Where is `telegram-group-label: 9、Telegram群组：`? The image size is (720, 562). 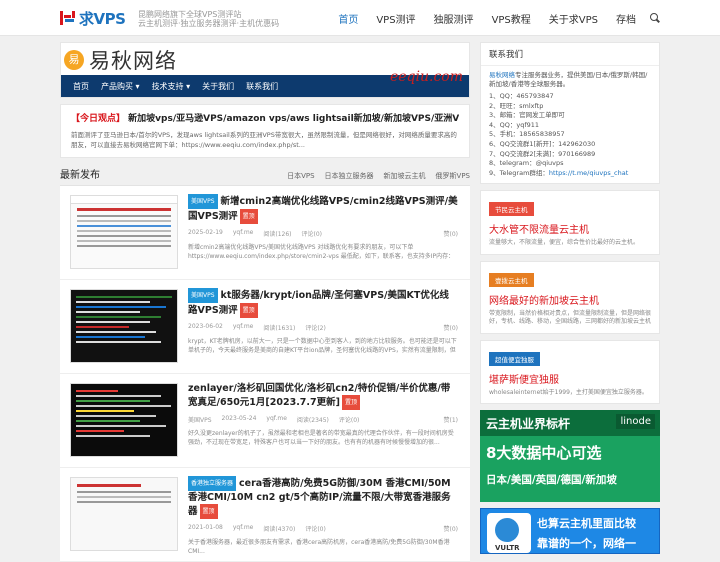 telegram-group-label: 9、Telegram群组： is located at coordinates (519, 172).